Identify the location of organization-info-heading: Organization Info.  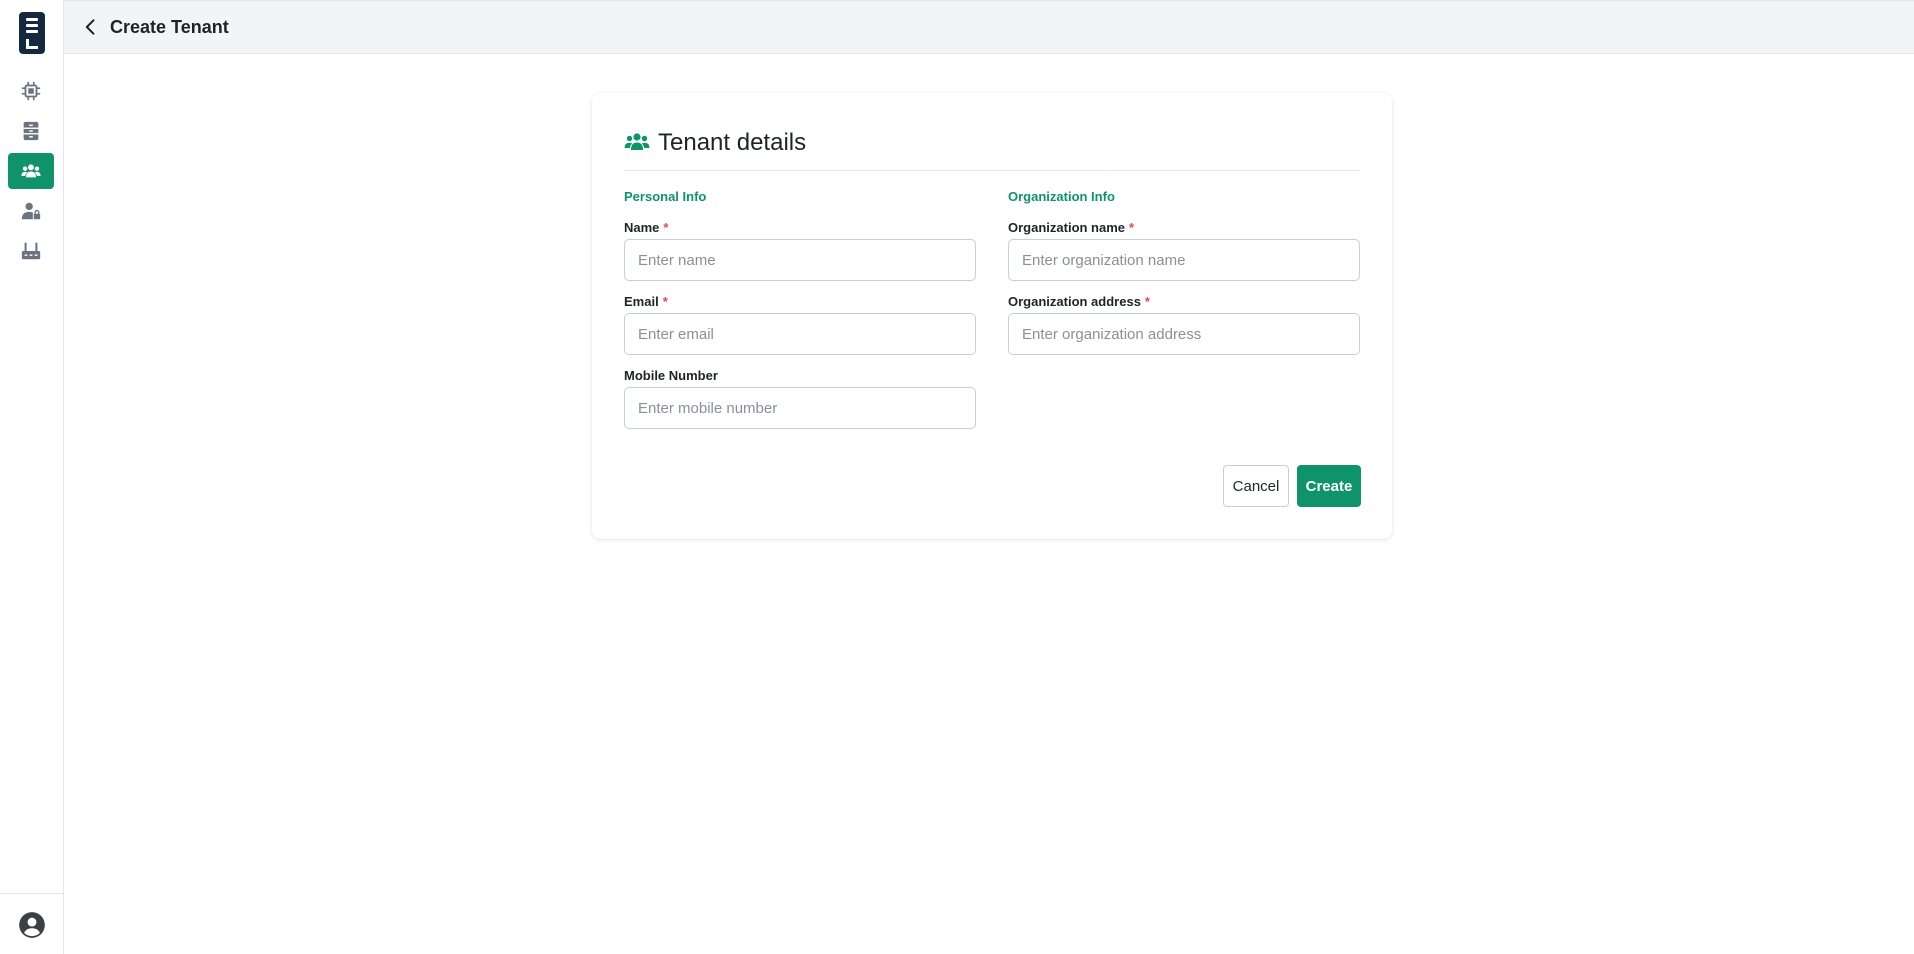
(1061, 196).